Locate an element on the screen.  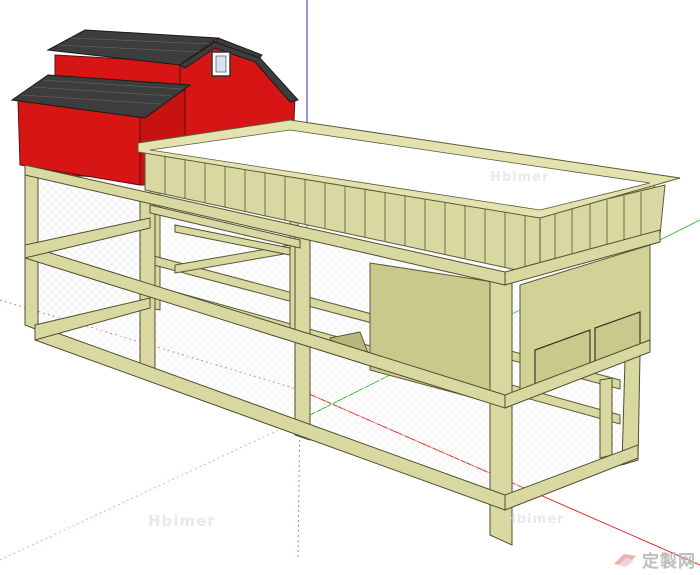
green-axis-dotted is located at coordinates (150, 490).